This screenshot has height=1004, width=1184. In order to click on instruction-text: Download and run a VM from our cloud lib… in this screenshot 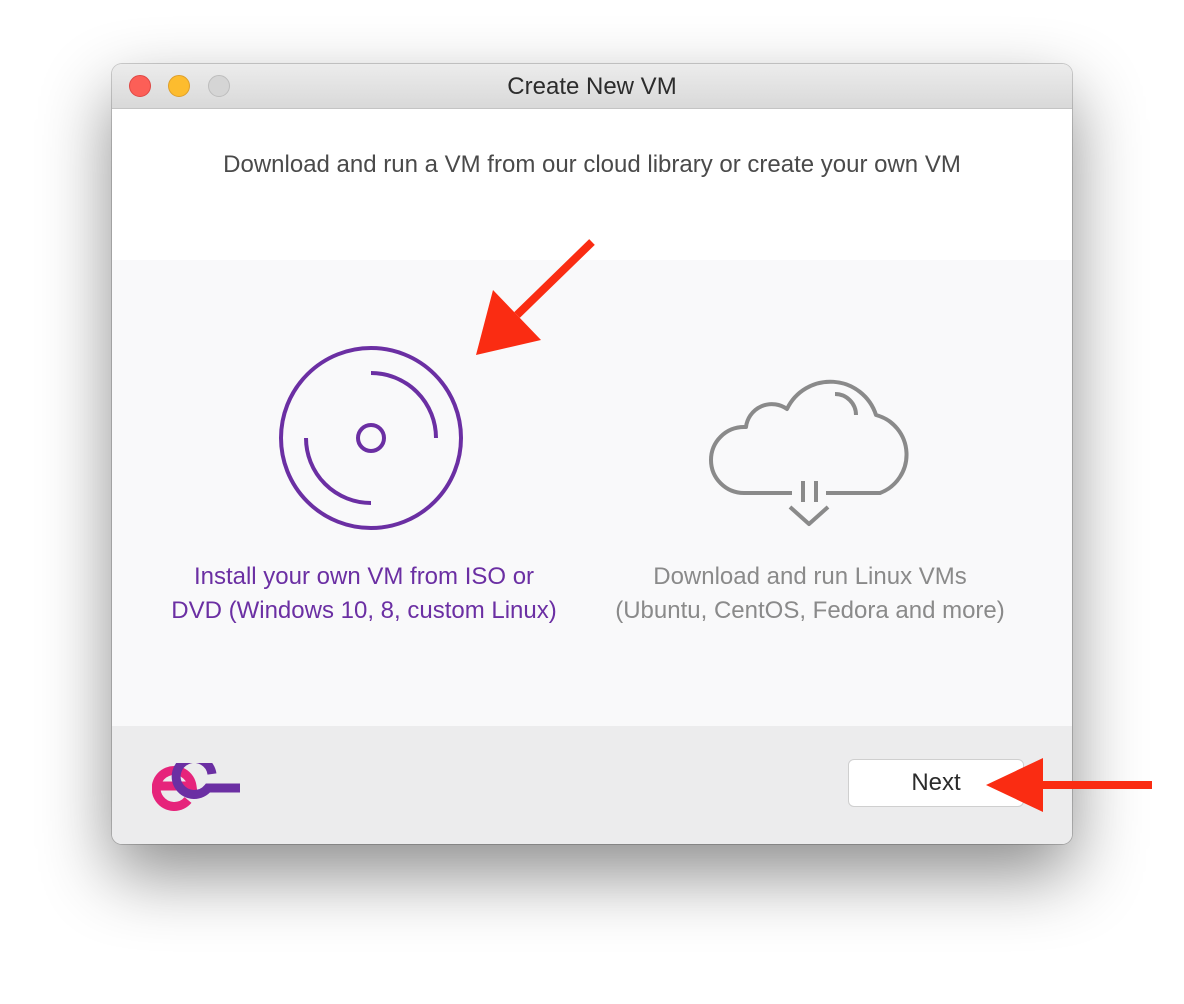, I will do `click(592, 164)`.